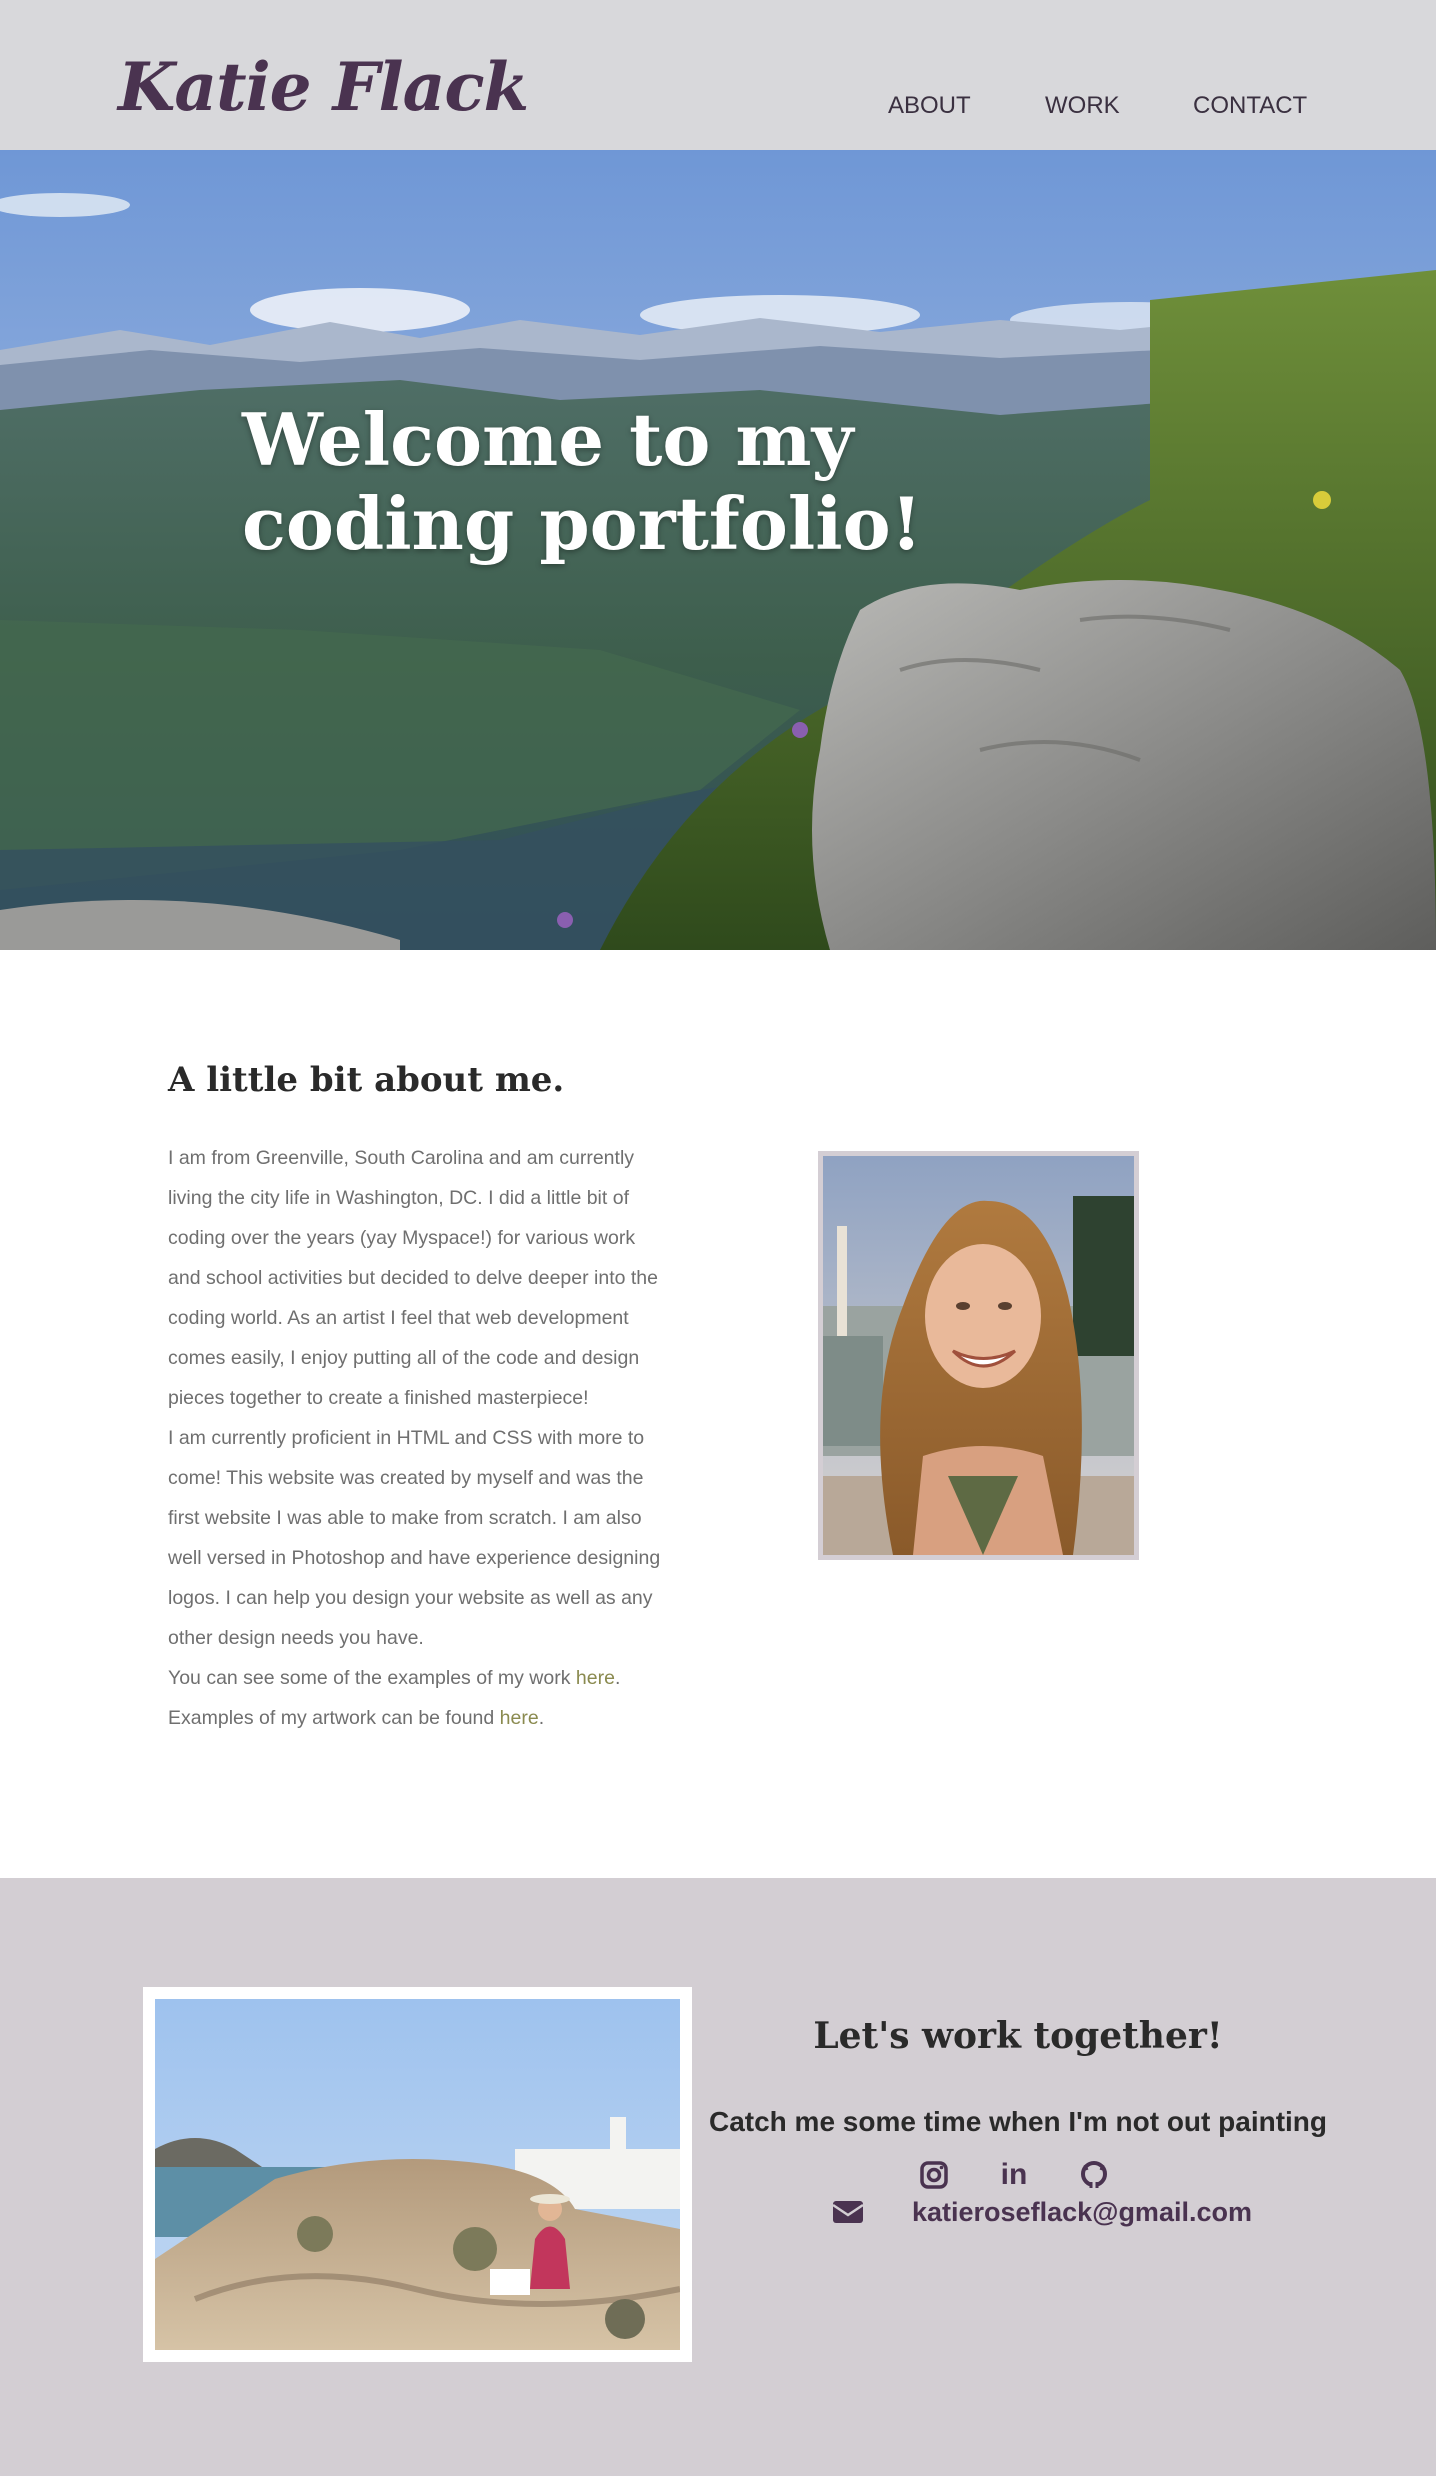  I want to click on painting-photo-frame, so click(417, 2174).